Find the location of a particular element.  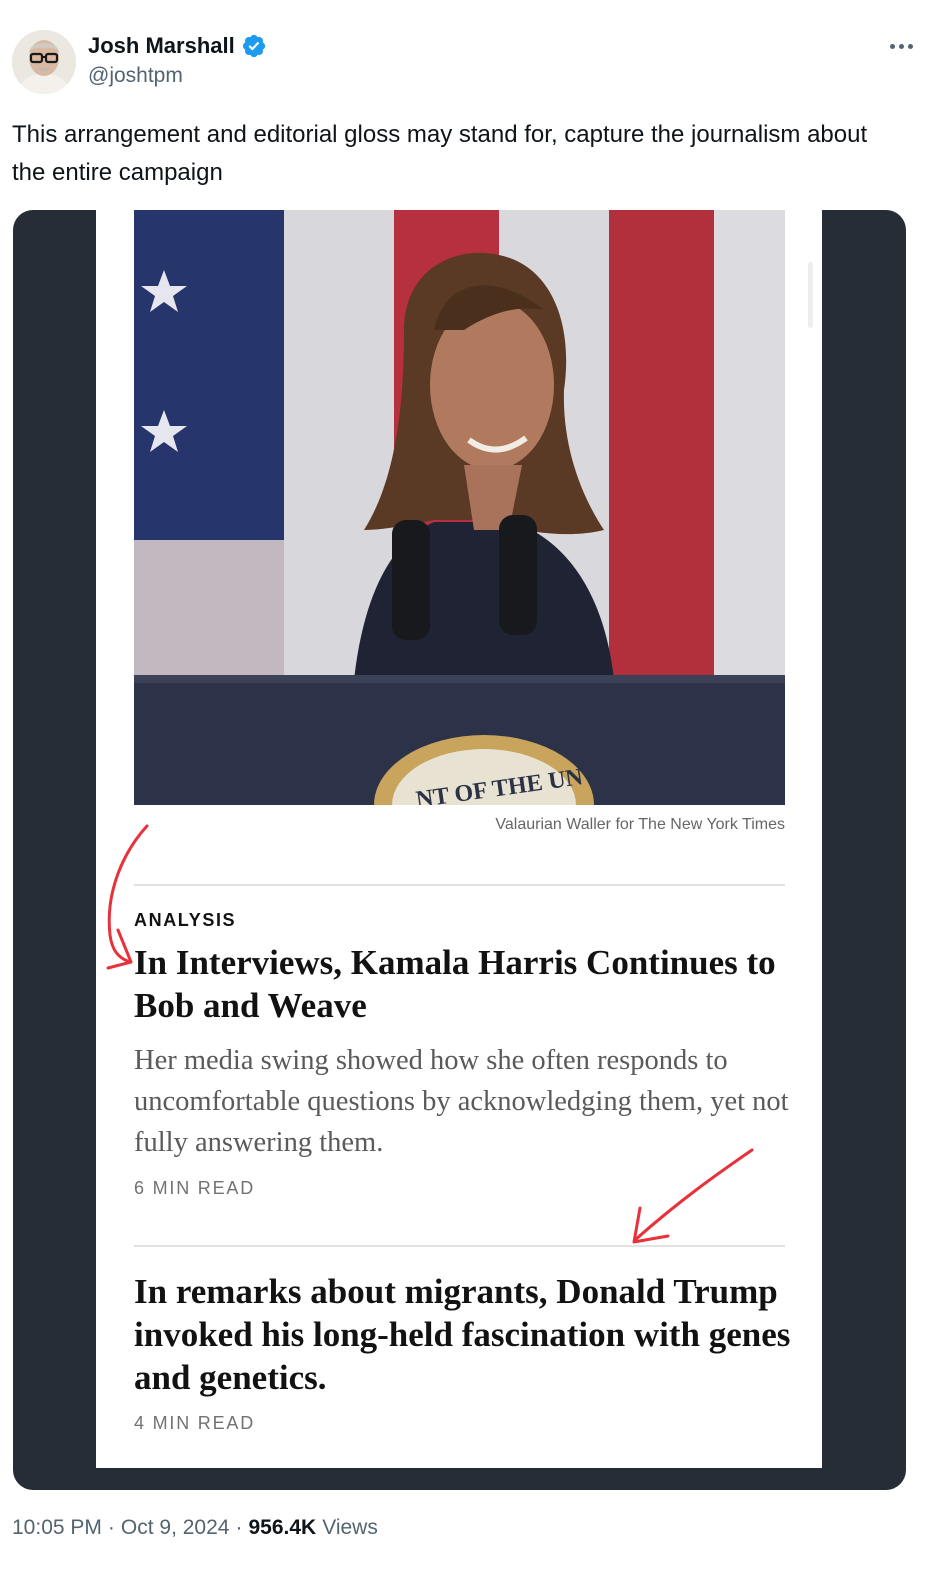

article-read-time-harris: 6 MIN READ is located at coordinates (195, 1188).